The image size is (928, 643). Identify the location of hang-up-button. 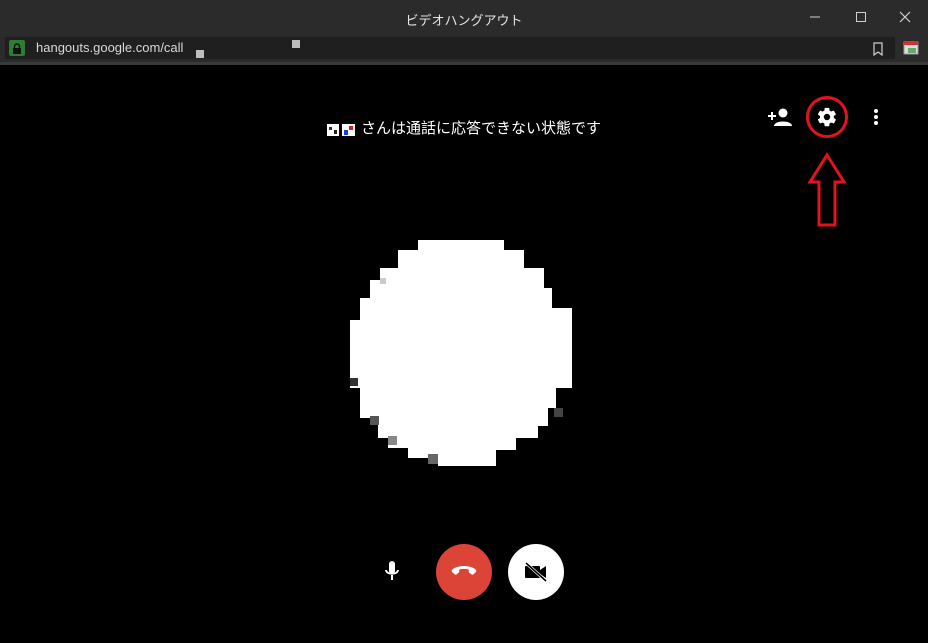
(464, 572).